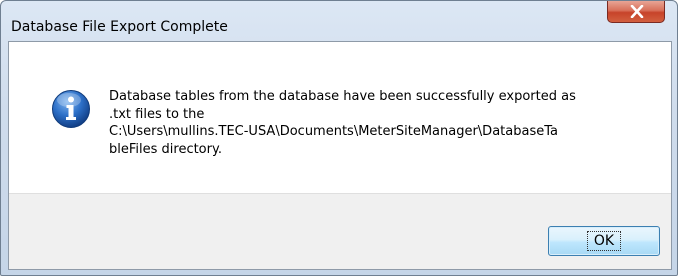 The width and height of the screenshot is (680, 278). Describe the element at coordinates (119, 27) in the screenshot. I see `window-title: Database File Export Complete` at that location.